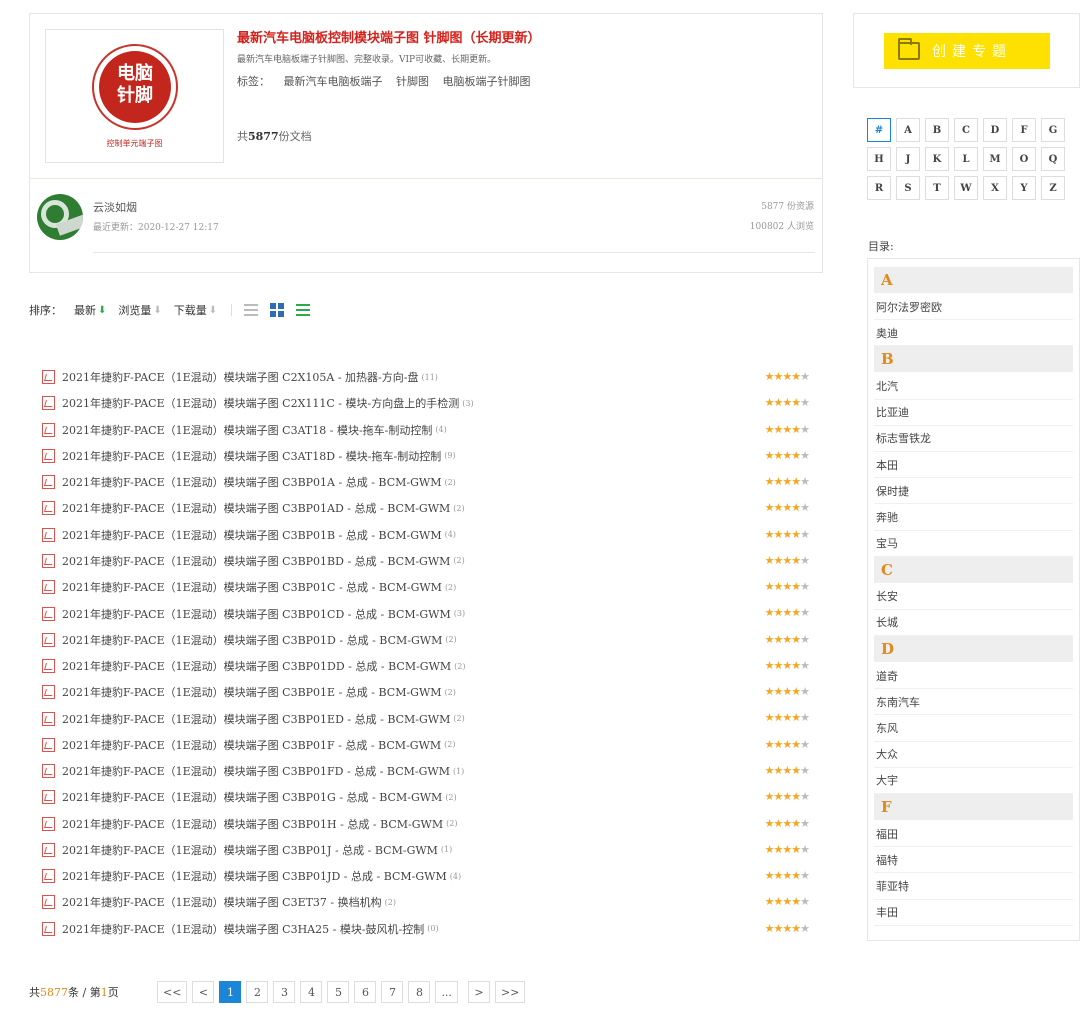  Describe the element at coordinates (973, 860) in the screenshot. I see `toc-brand-link: 福特` at that location.